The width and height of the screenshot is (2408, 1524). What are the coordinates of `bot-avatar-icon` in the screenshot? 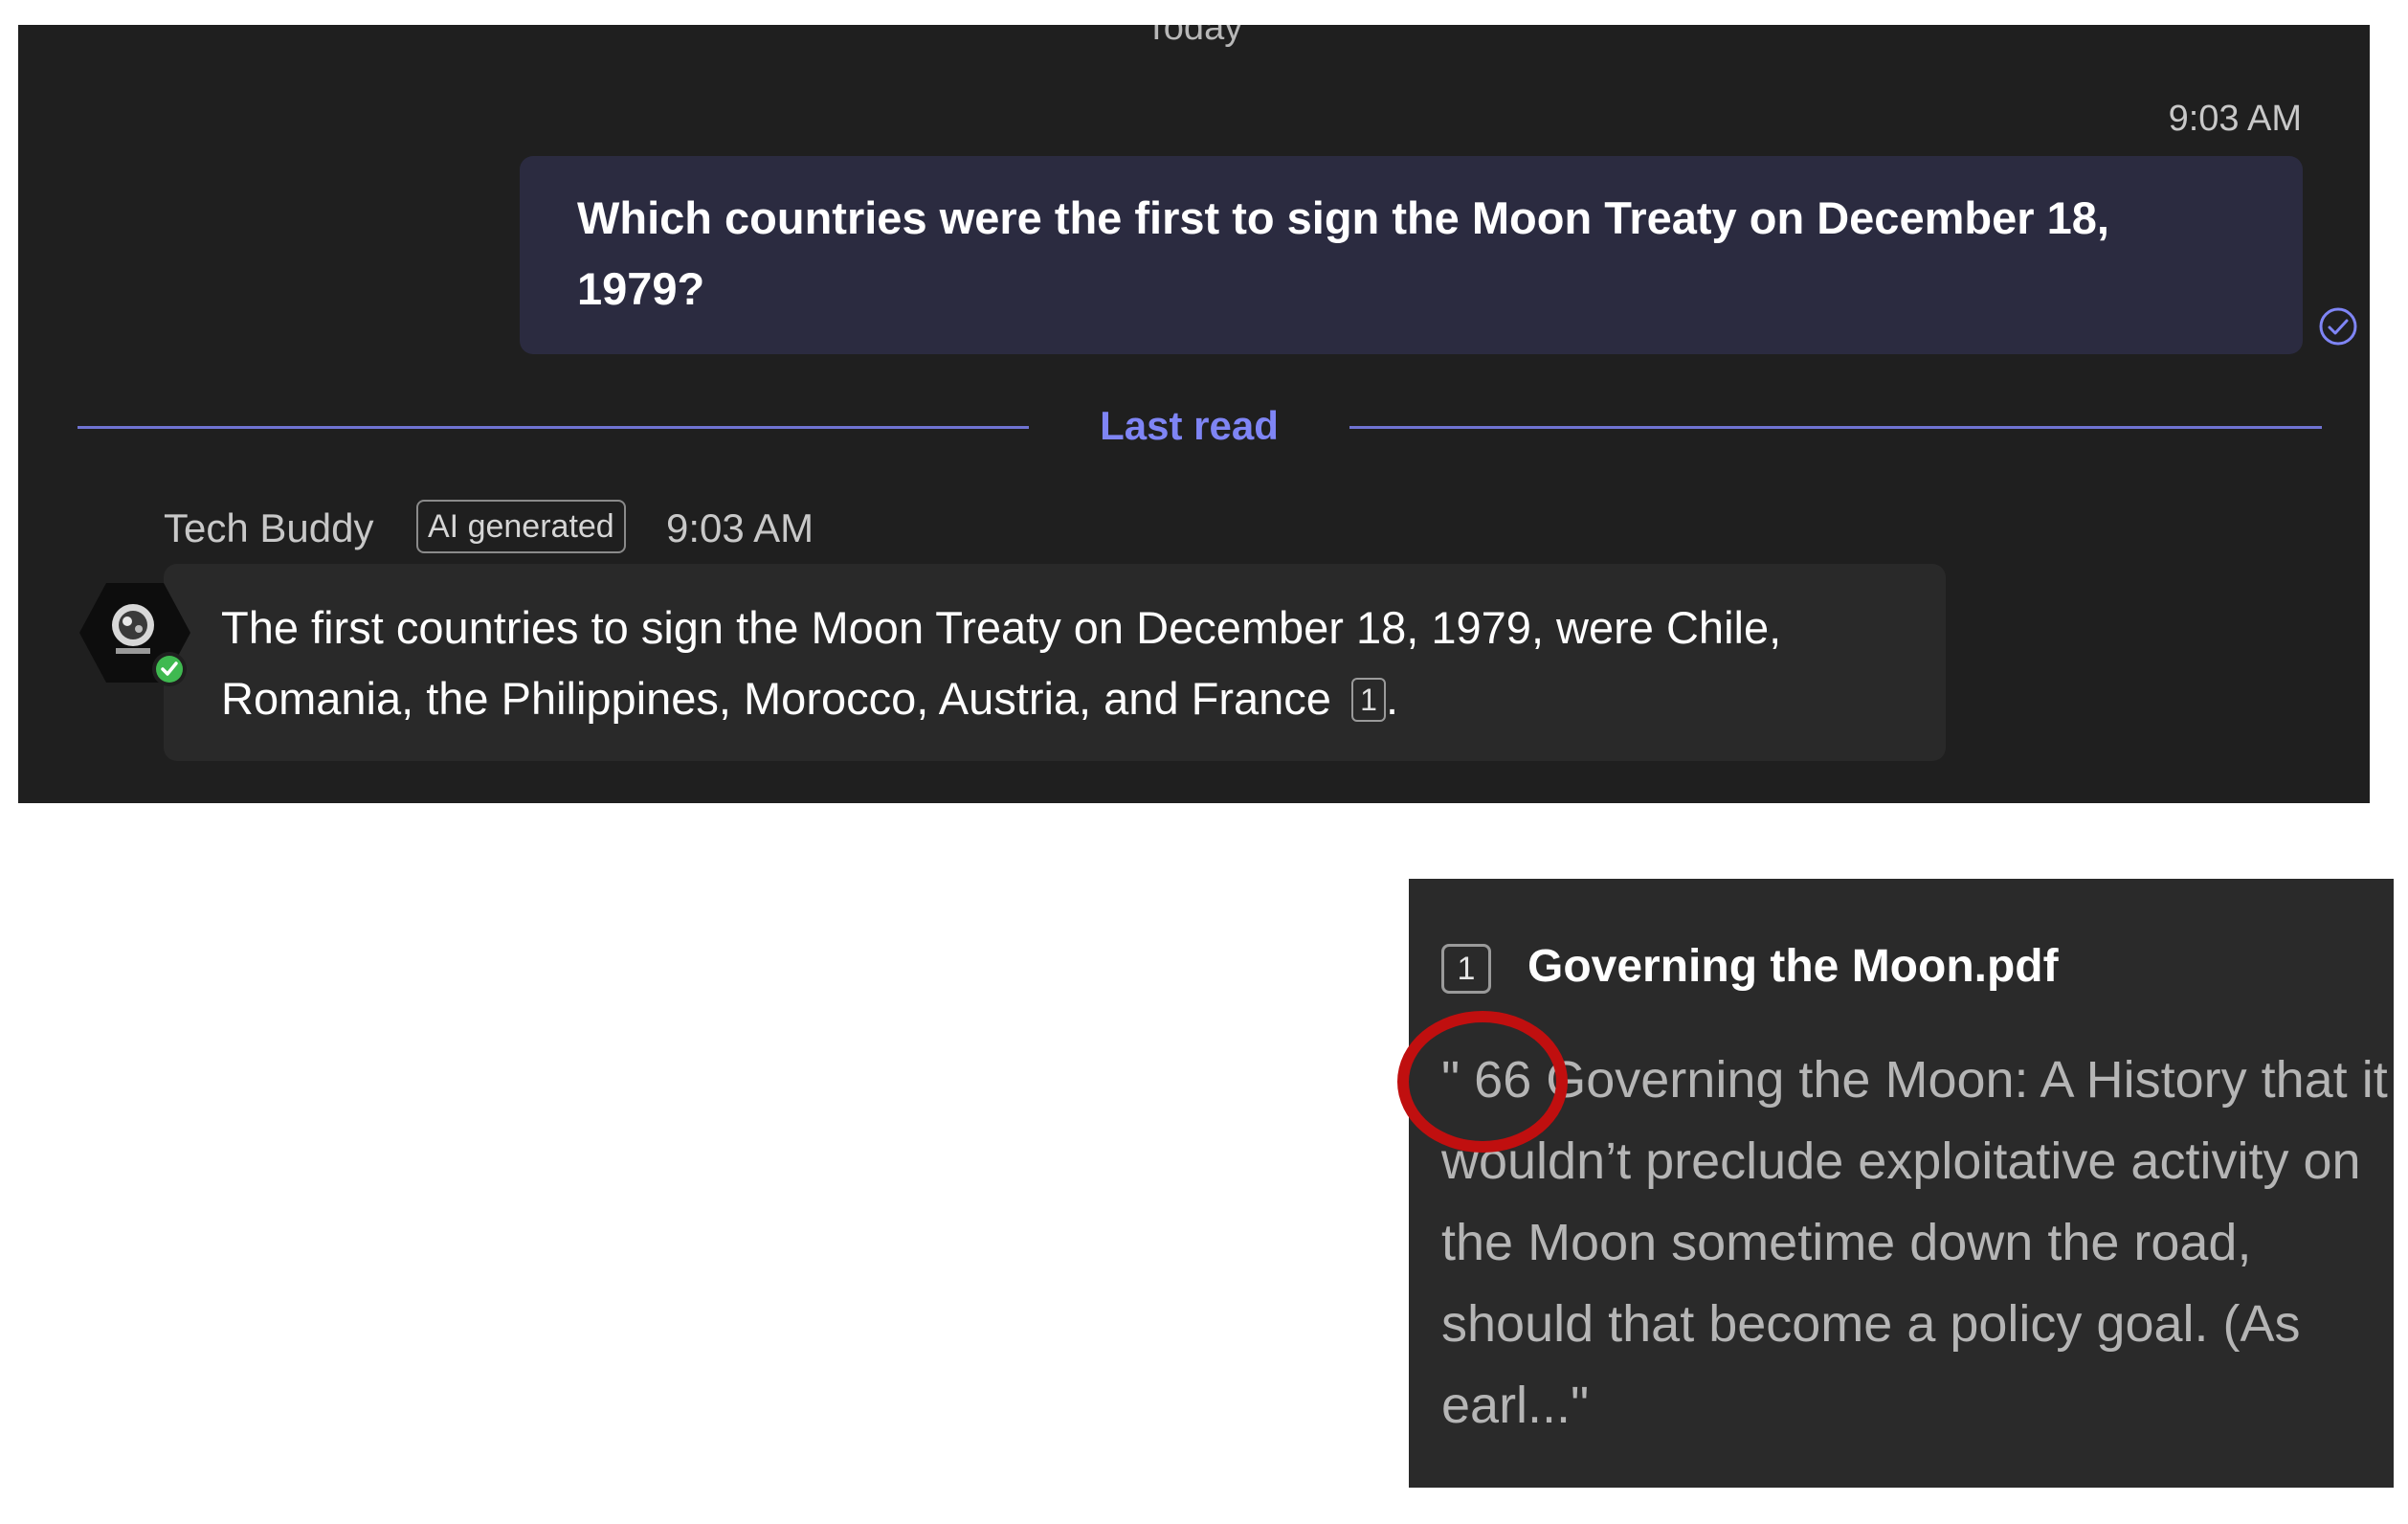 It's located at (135, 639).